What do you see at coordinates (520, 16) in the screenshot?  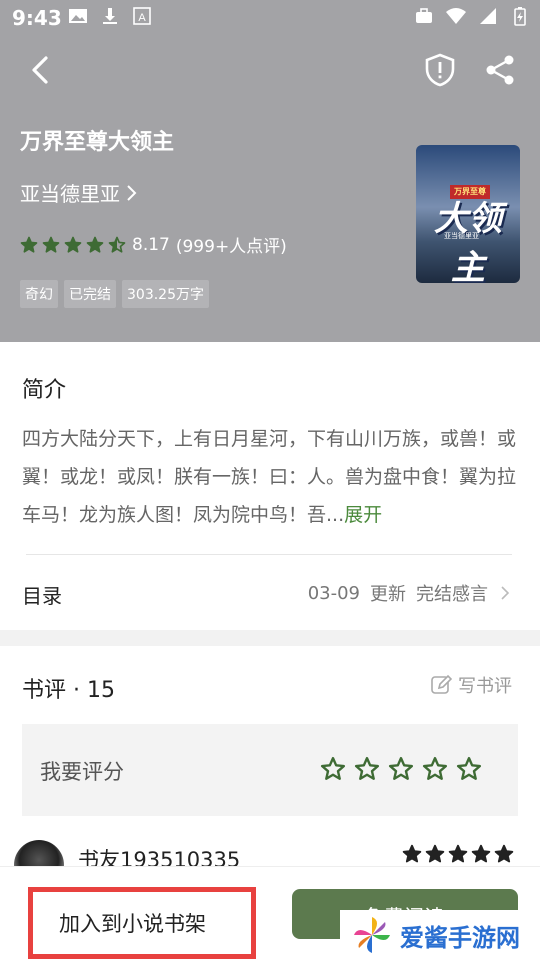 I see `battery-icon` at bounding box center [520, 16].